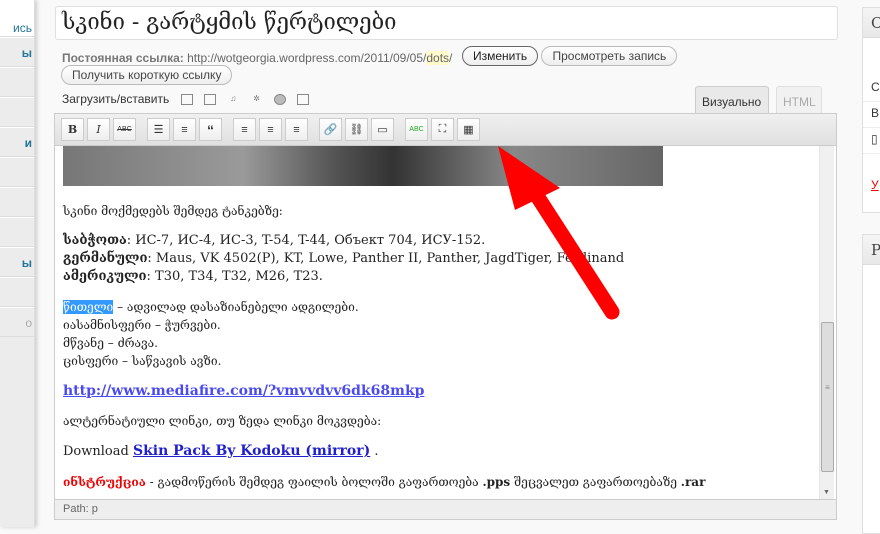 The height and width of the screenshot is (534, 880). I want to click on soviet-label: საბჭოთა, so click(95, 240).